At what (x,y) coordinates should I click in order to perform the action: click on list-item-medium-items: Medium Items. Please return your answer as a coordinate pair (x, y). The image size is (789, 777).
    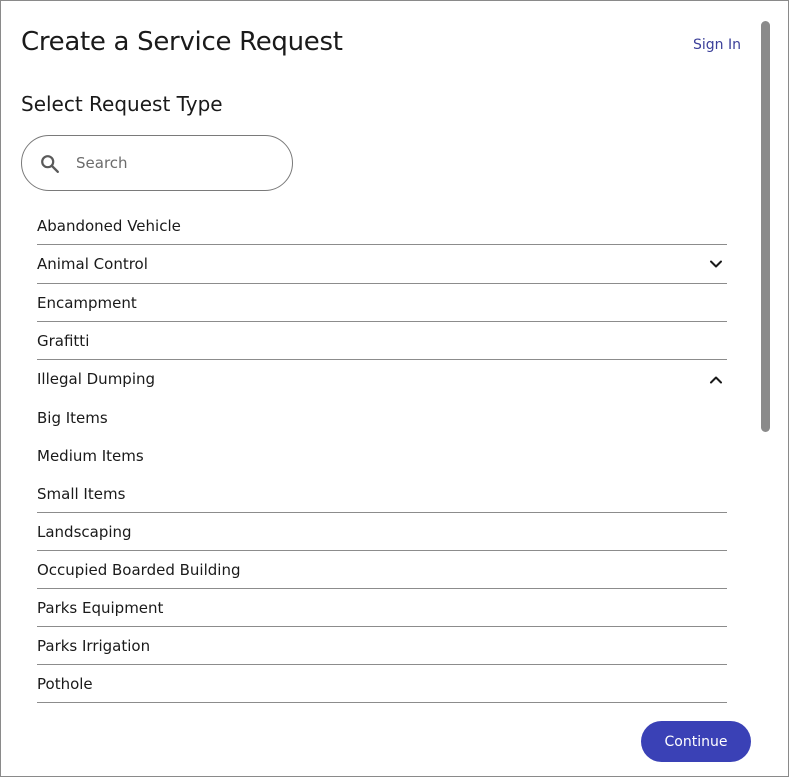
    Looking at the image, I should click on (382, 456).